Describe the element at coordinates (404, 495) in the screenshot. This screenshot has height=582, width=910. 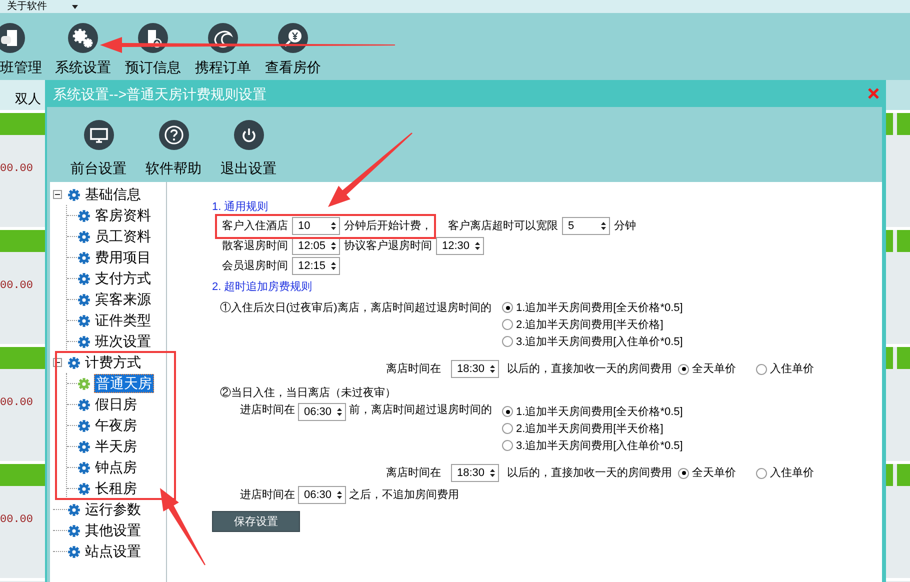
I see `form-label: 之后，不追加房间费用` at that location.